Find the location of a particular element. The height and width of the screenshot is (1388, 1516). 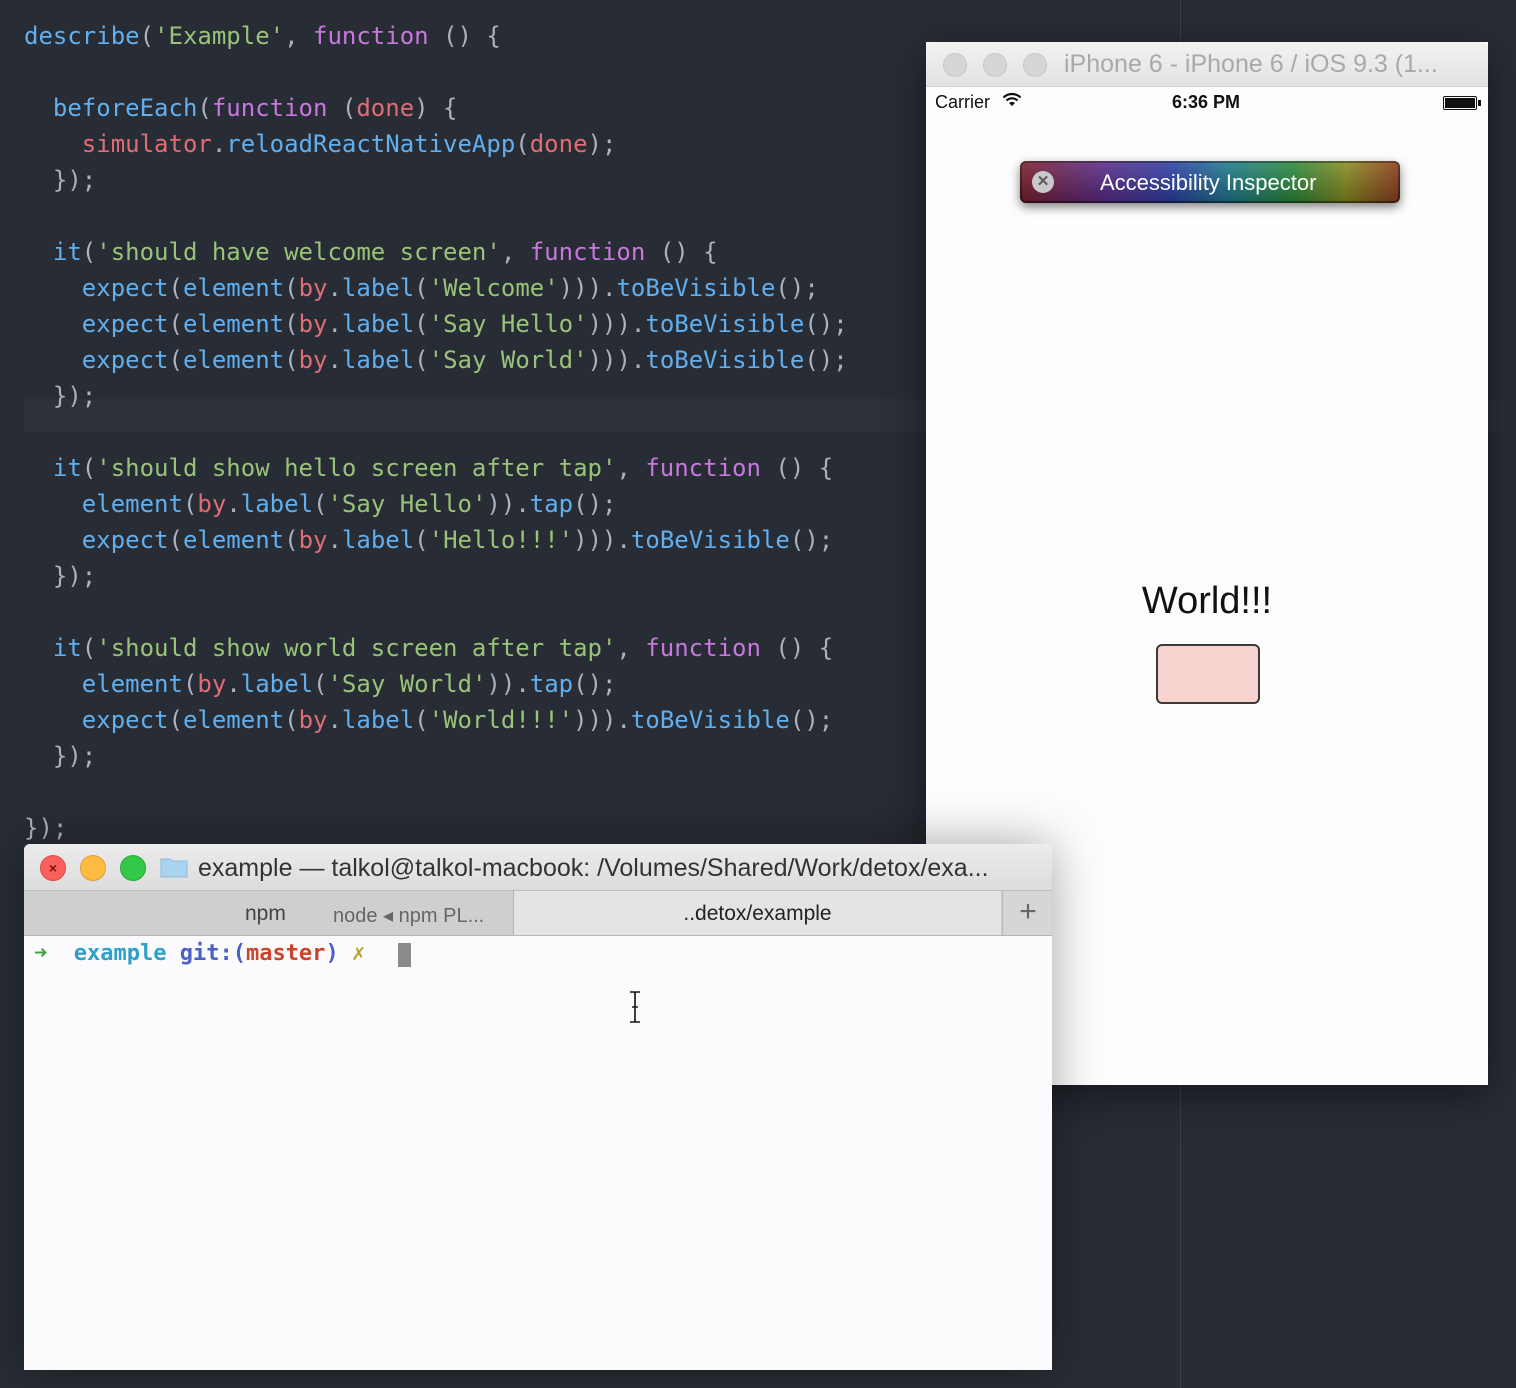

tab-detox-example: ..detox/example is located at coordinates (757, 913).